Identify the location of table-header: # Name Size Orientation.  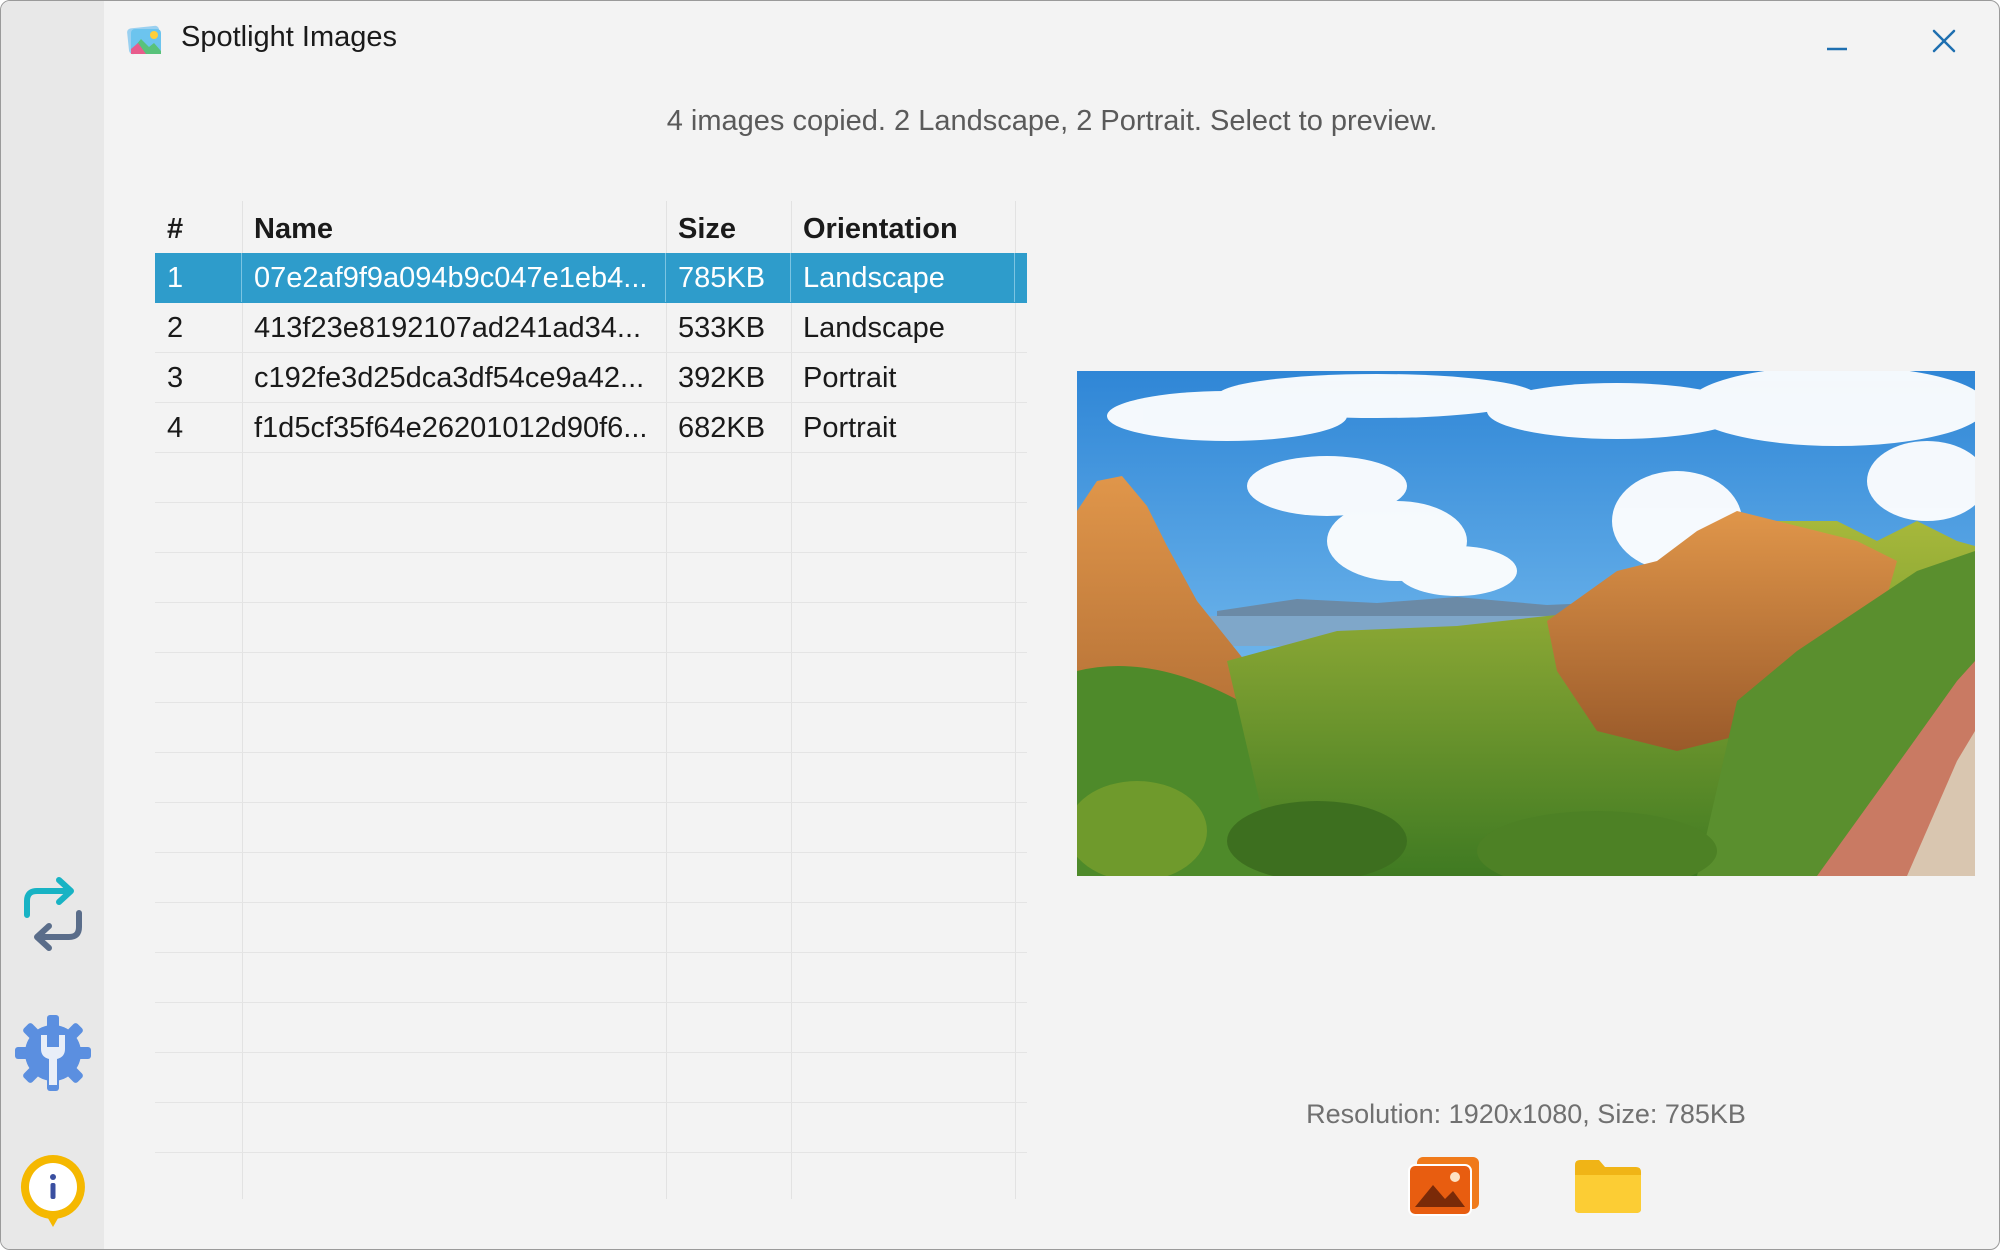
(591, 227).